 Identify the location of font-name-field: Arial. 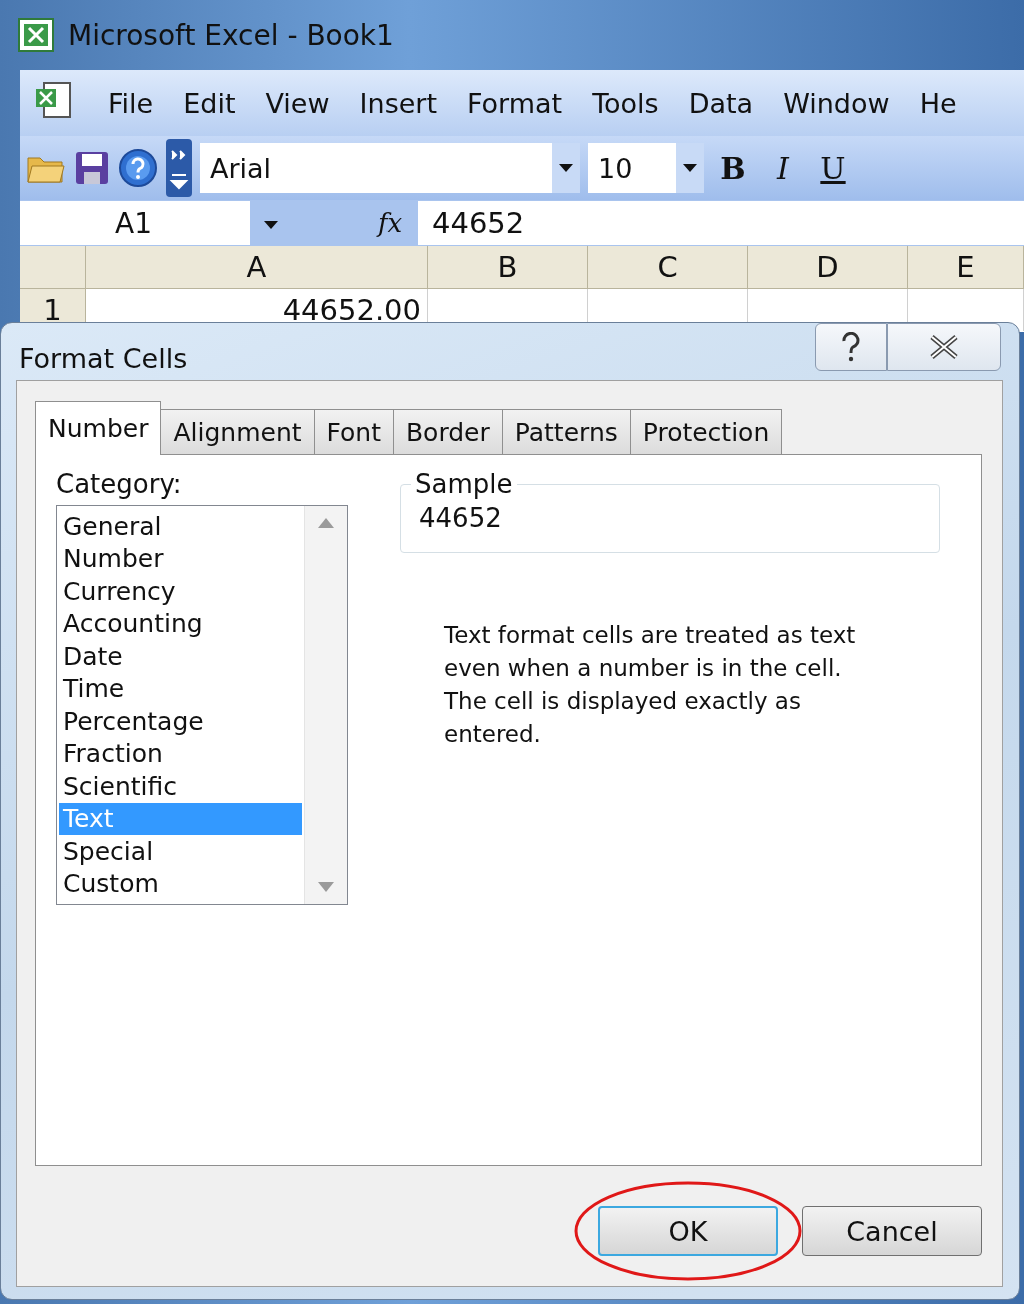
(390, 168).